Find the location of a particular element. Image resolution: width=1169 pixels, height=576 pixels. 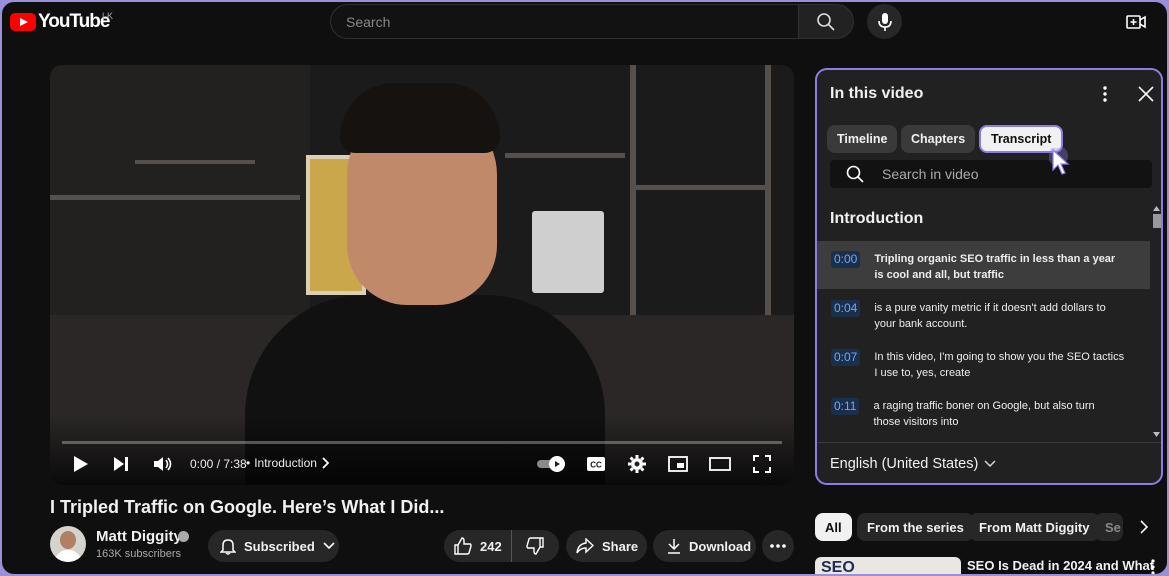

filter-chip-series: From the series is located at coordinates (915, 527).